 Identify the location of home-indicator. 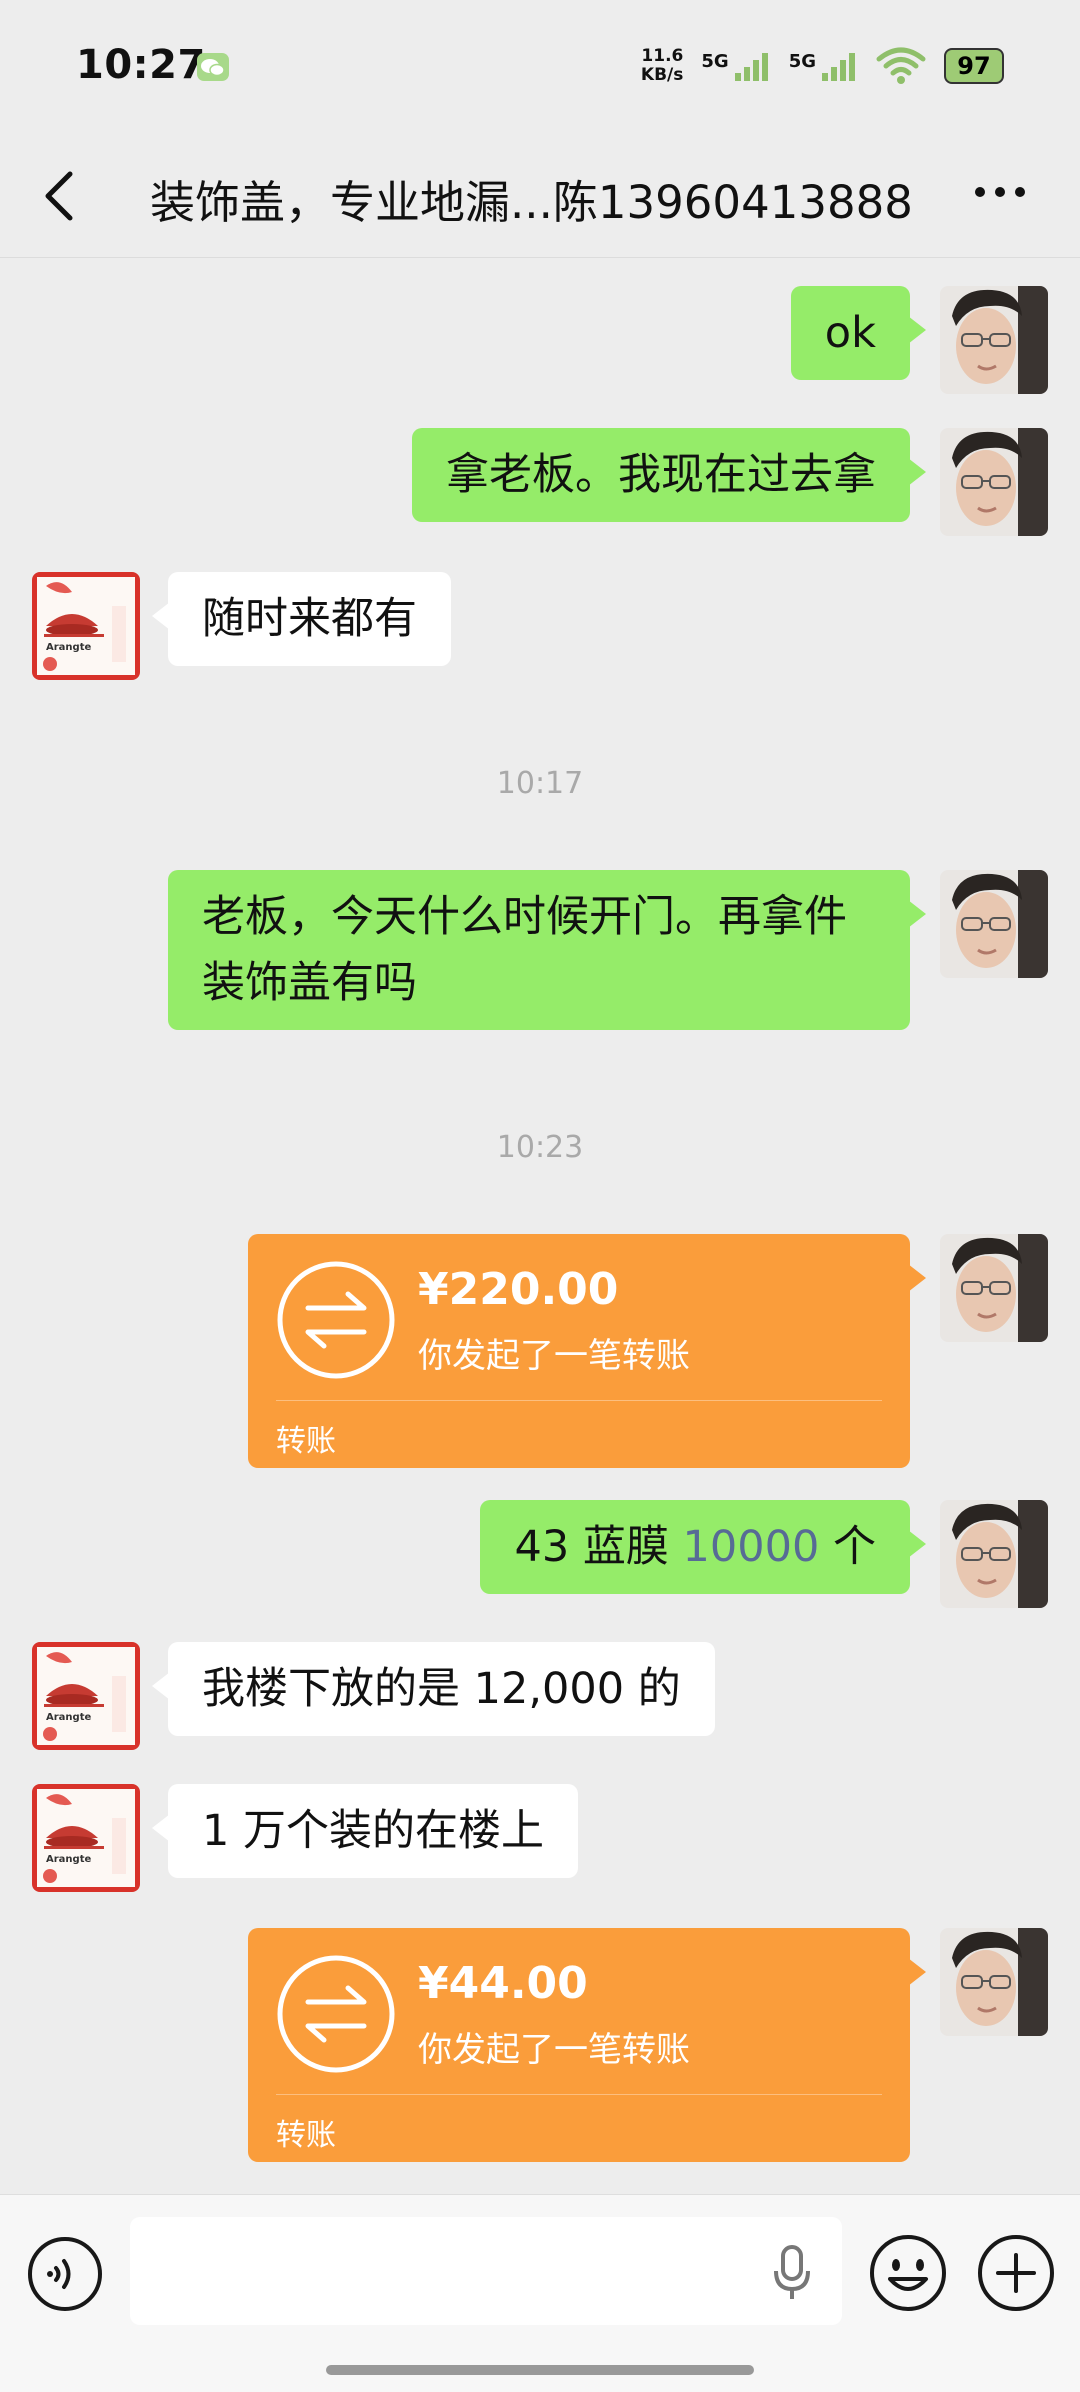
(540, 2370).